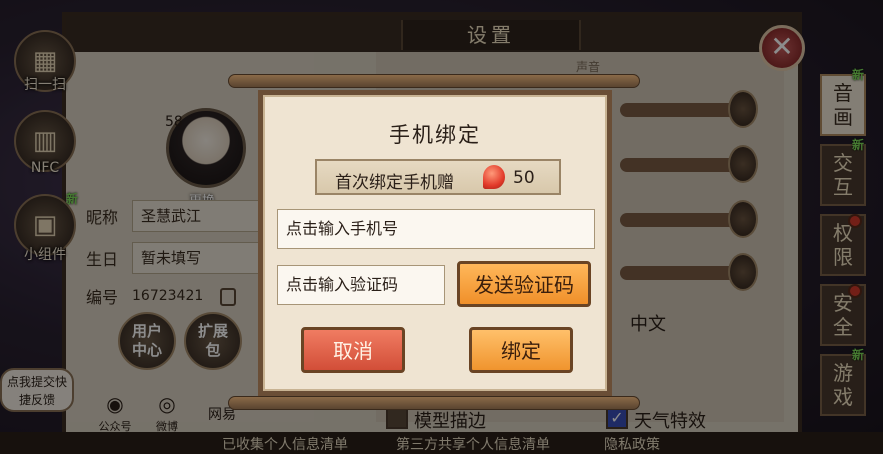 The image size is (883, 454). What do you see at coordinates (361, 285) in the screenshot?
I see `verification-code-input: 点击输入验证码` at bounding box center [361, 285].